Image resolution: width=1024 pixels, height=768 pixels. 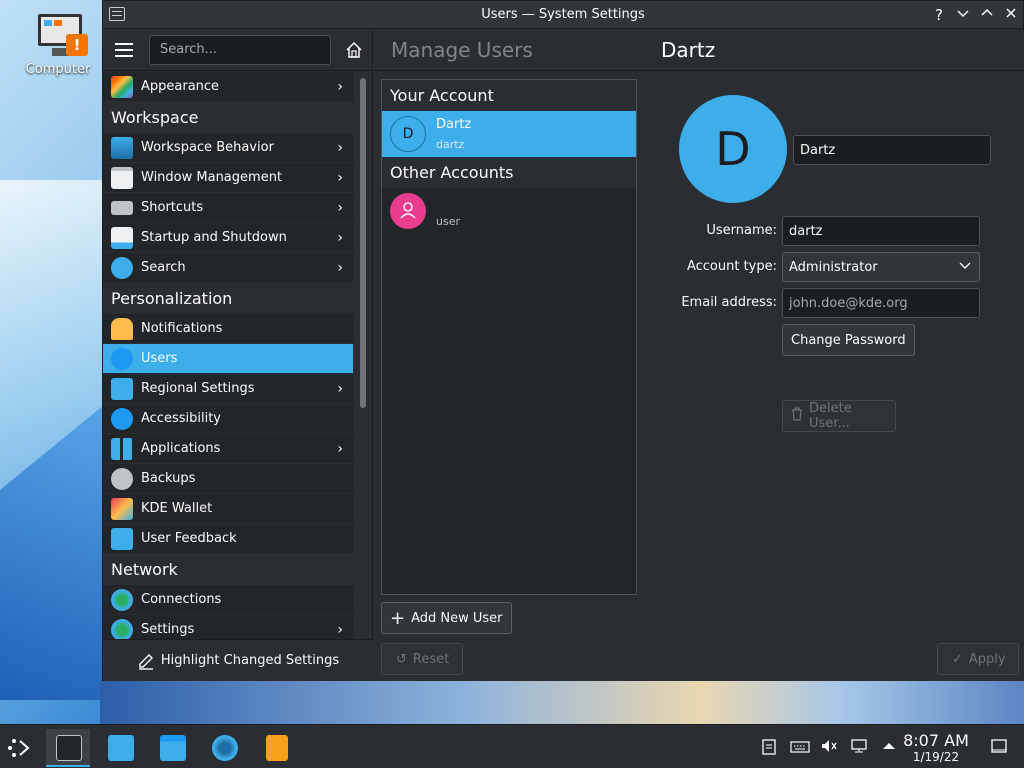 I want to click on clipboard-icon, so click(x=769, y=746).